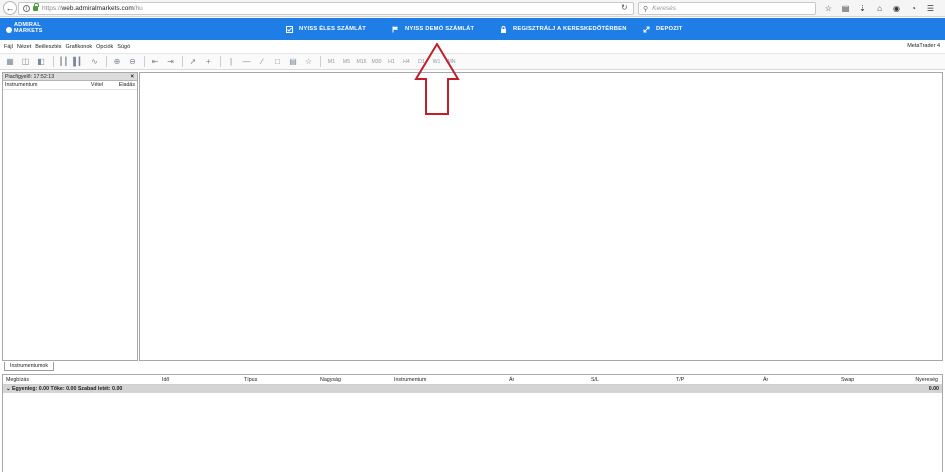 This screenshot has width=945, height=472. What do you see at coordinates (26, 61) in the screenshot?
I see `profiles-icon: ◫` at bounding box center [26, 61].